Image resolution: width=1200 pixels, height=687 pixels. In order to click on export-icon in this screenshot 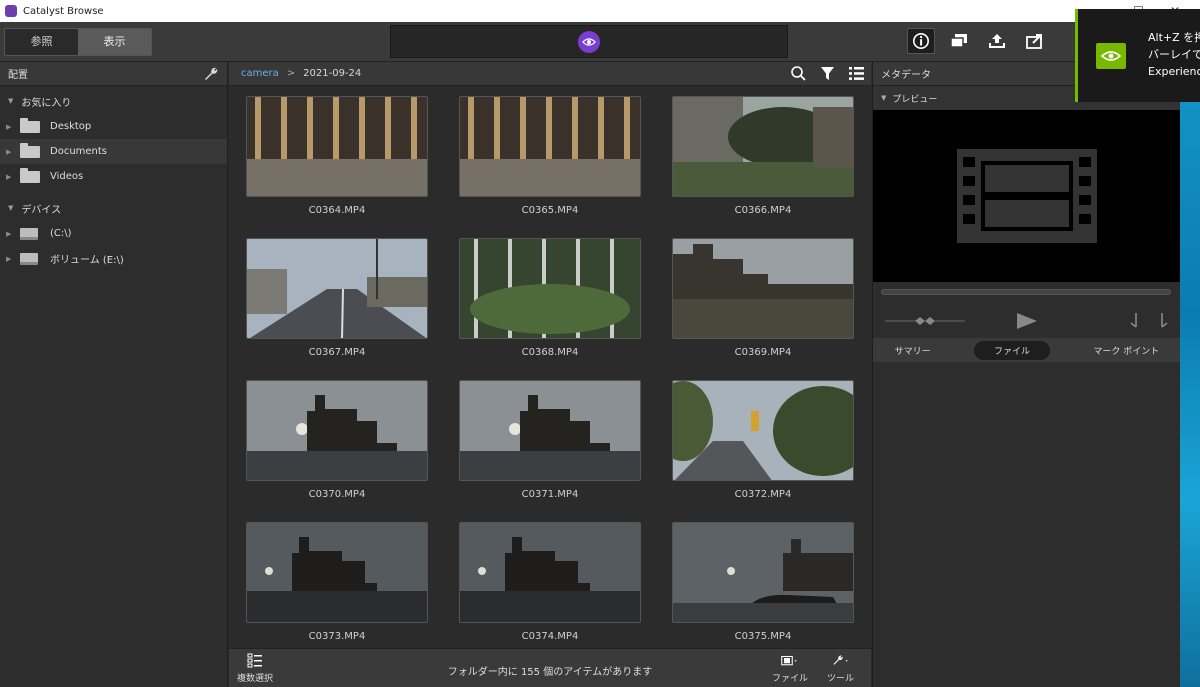, I will do `click(1034, 41)`.